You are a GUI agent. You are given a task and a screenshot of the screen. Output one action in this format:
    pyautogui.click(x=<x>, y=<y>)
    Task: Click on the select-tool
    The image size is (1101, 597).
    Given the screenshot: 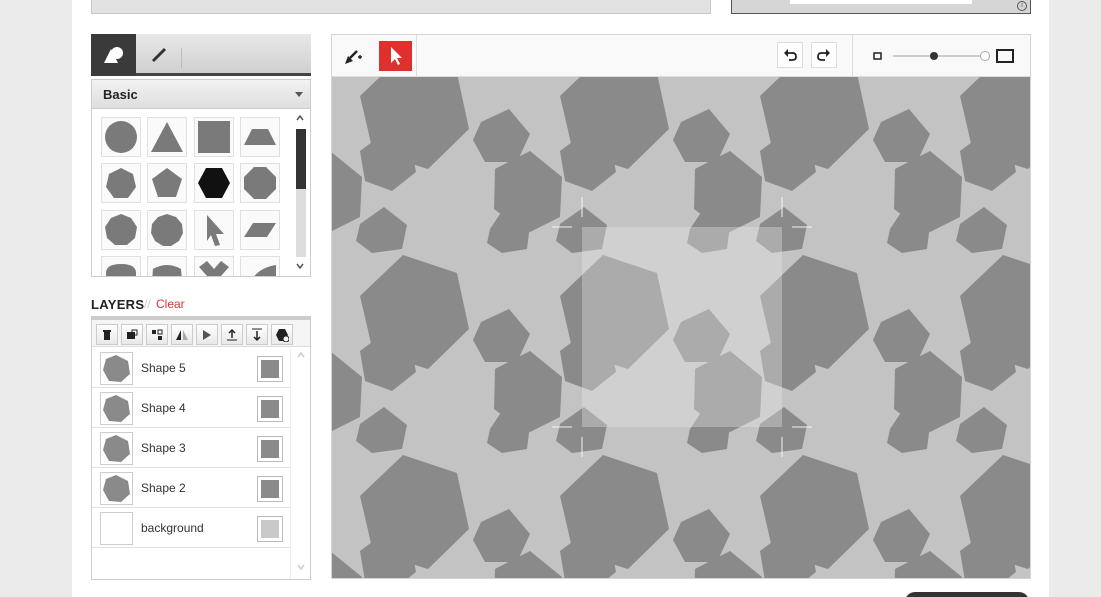 What is the action you would take?
    pyautogui.click(x=395, y=56)
    